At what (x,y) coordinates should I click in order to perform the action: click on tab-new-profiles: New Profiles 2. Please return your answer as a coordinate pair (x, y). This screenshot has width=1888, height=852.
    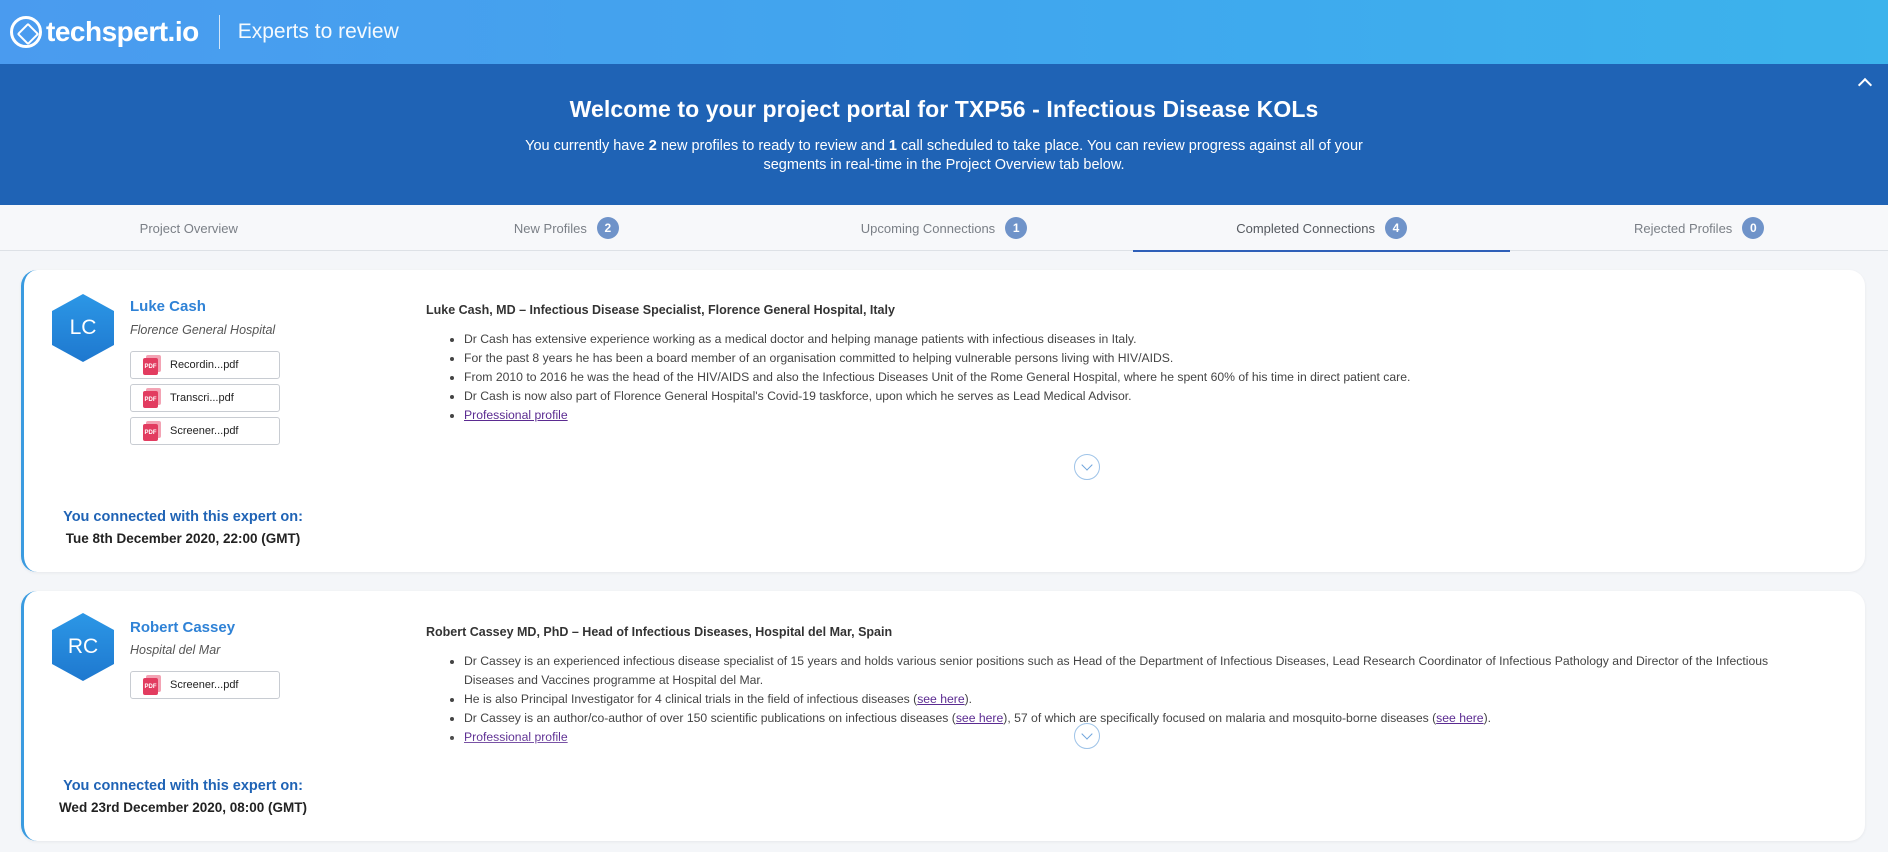
    Looking at the image, I should click on (567, 228).